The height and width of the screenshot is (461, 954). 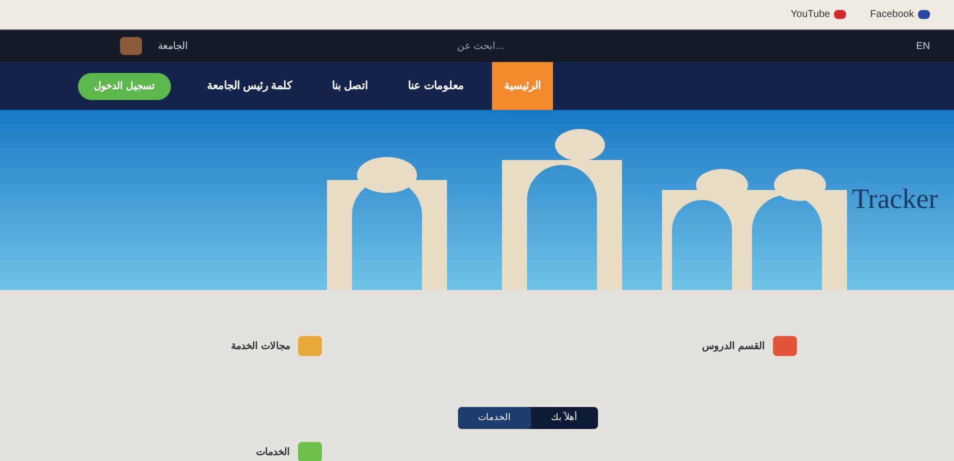 I want to click on nav-tab: اتصل بنا, so click(x=350, y=86).